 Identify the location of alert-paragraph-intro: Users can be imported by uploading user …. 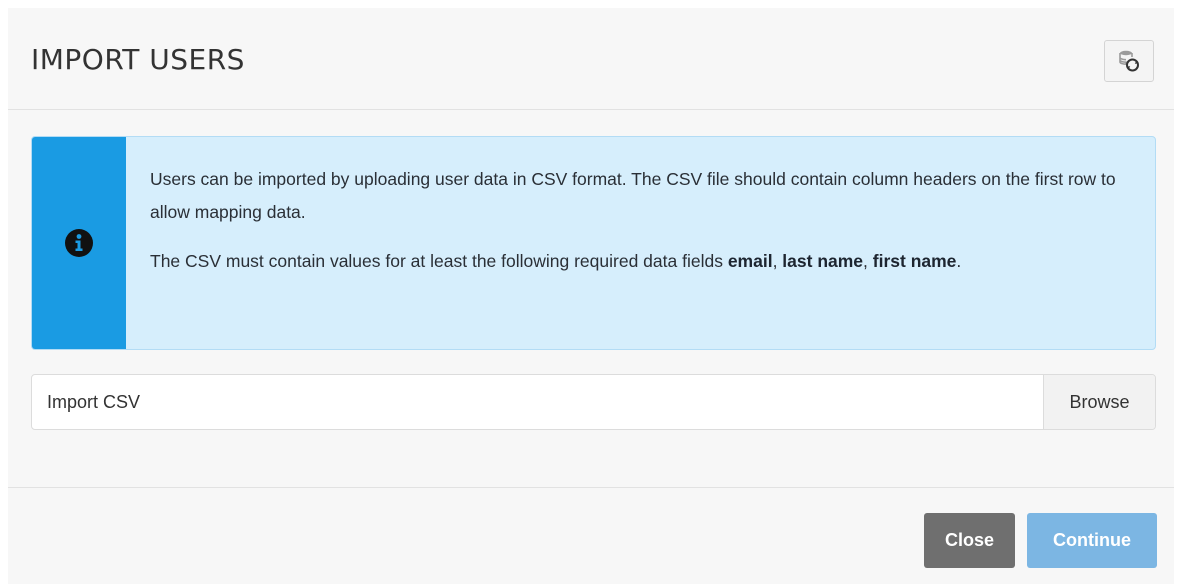
(633, 195).